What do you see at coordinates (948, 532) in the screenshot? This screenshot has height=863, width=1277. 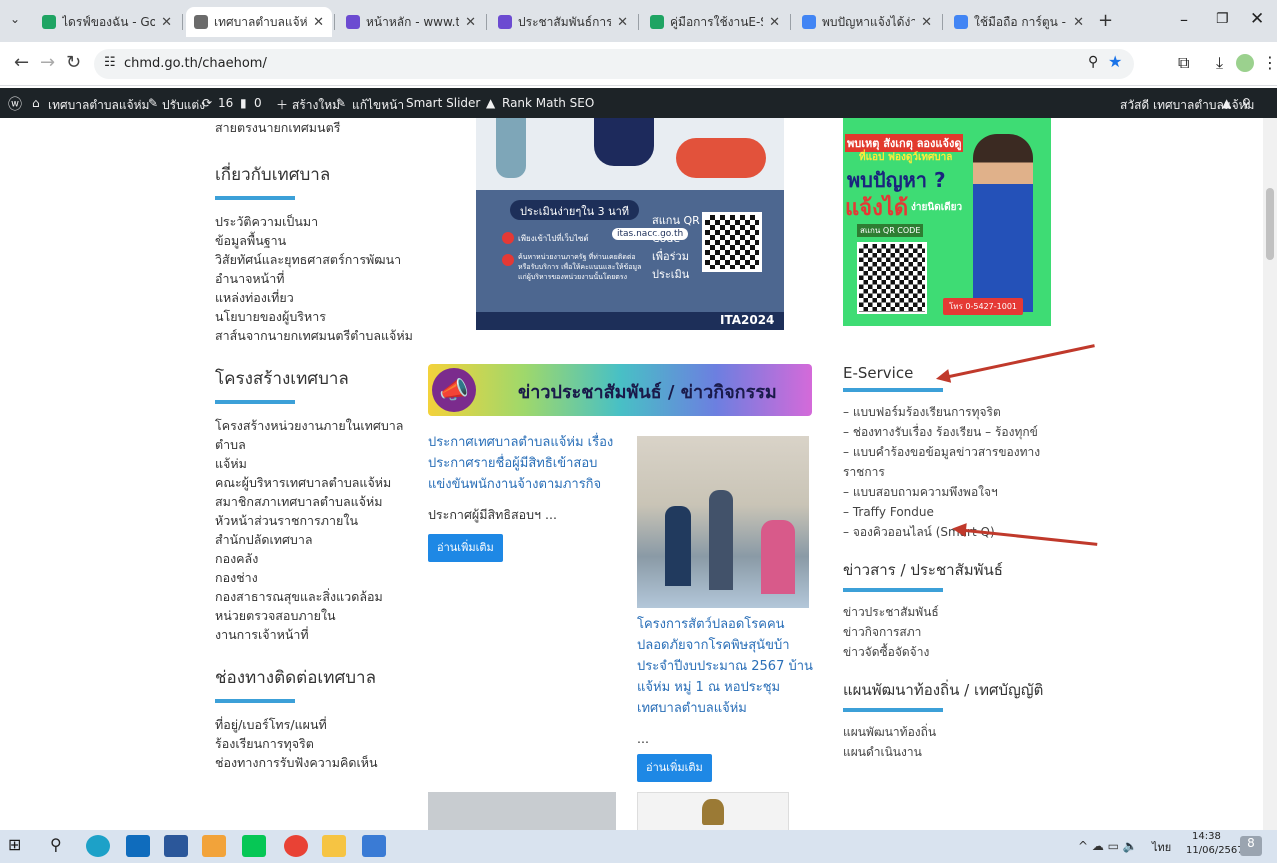 I see `eservice-link: – จองคิวออนไลน์ (Smart Q)` at bounding box center [948, 532].